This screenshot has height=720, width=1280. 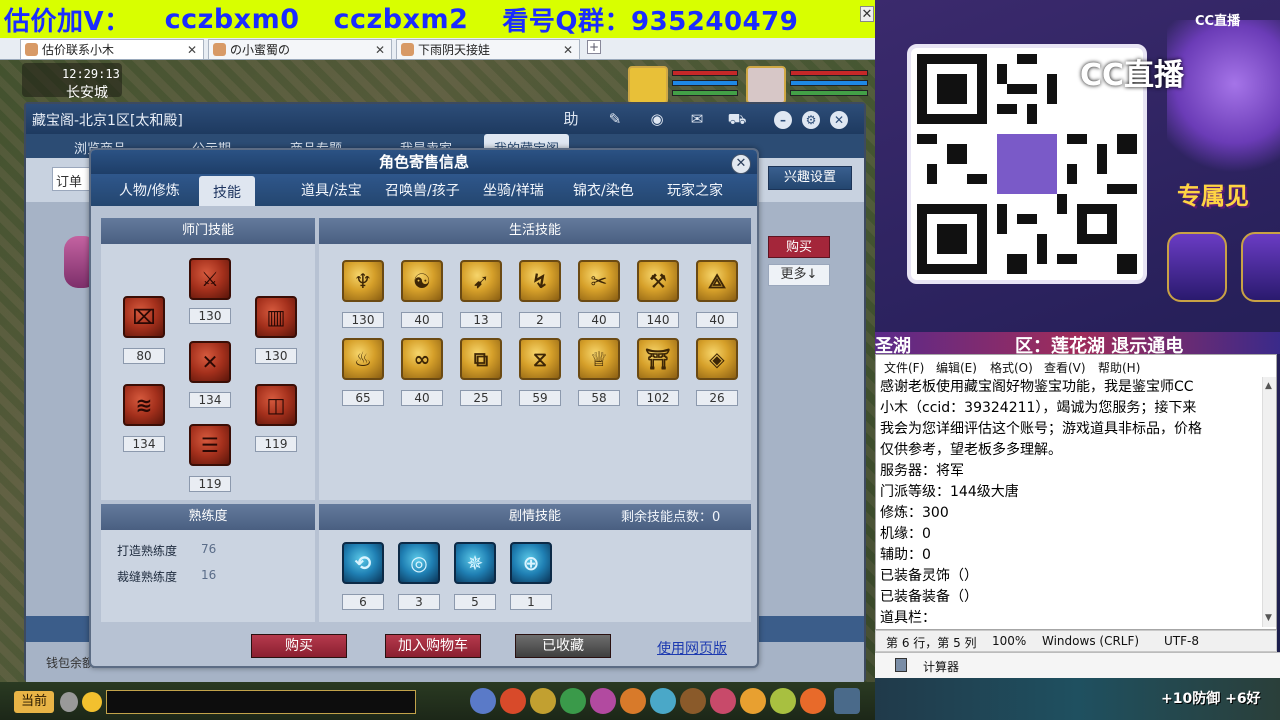 I want to click on more-button: 更多↓, so click(x=799, y=275).